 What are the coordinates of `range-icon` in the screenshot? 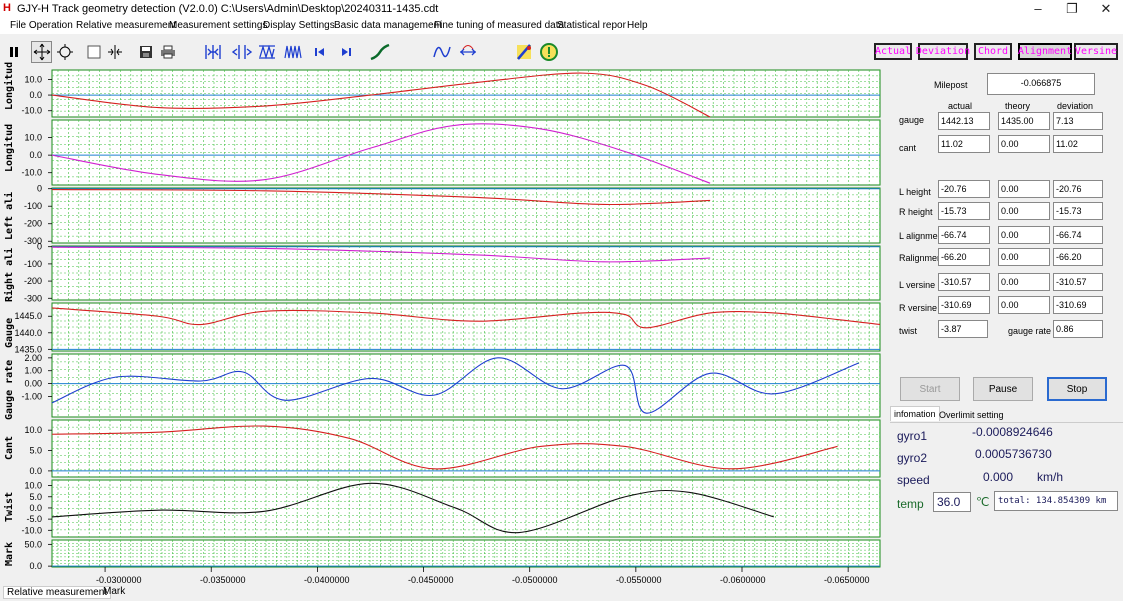 It's located at (467, 52).